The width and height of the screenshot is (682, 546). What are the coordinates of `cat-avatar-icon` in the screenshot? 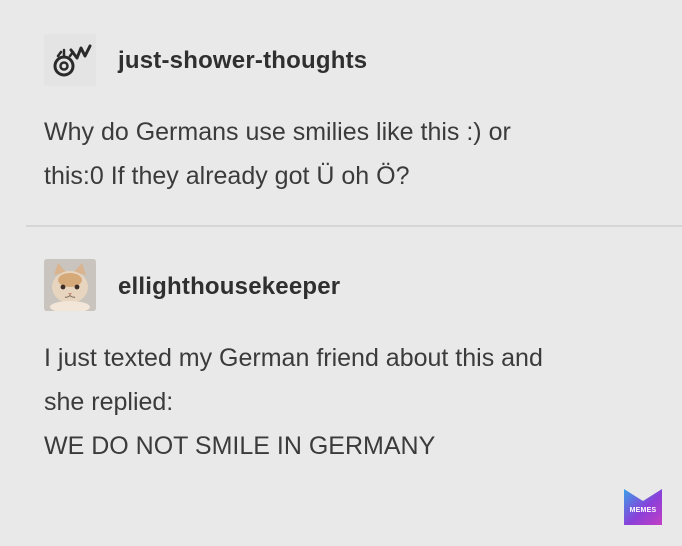 It's located at (70, 285).